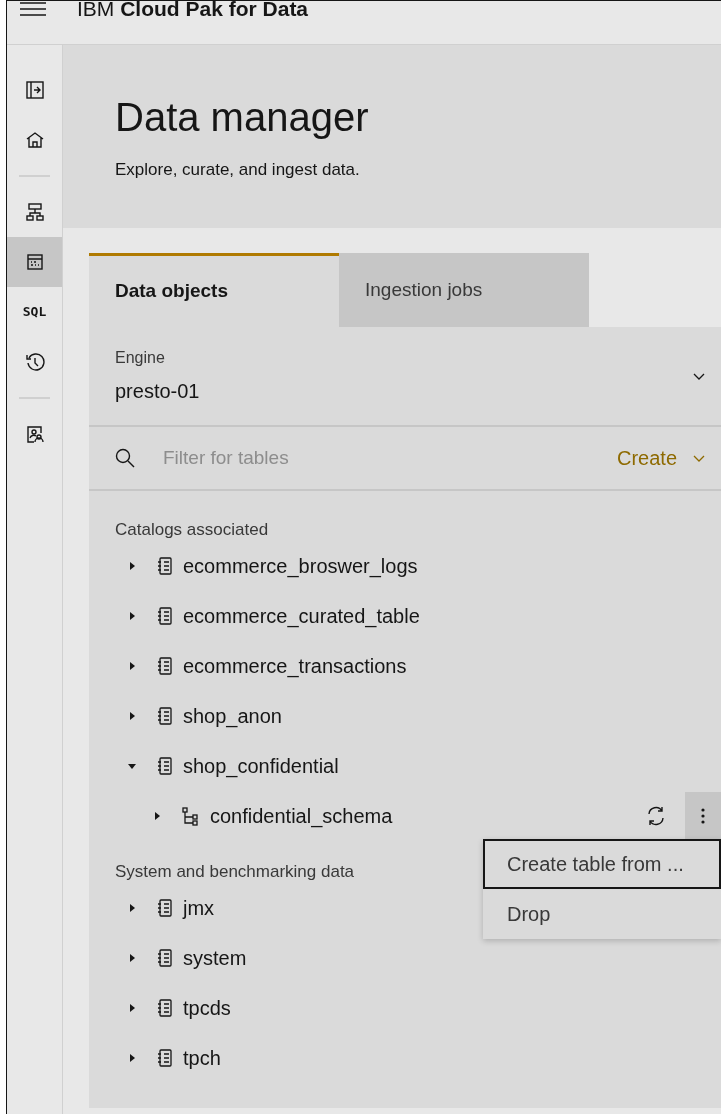 This screenshot has height=1114, width=721. Describe the element at coordinates (34, 362) in the screenshot. I see `history-icon` at that location.